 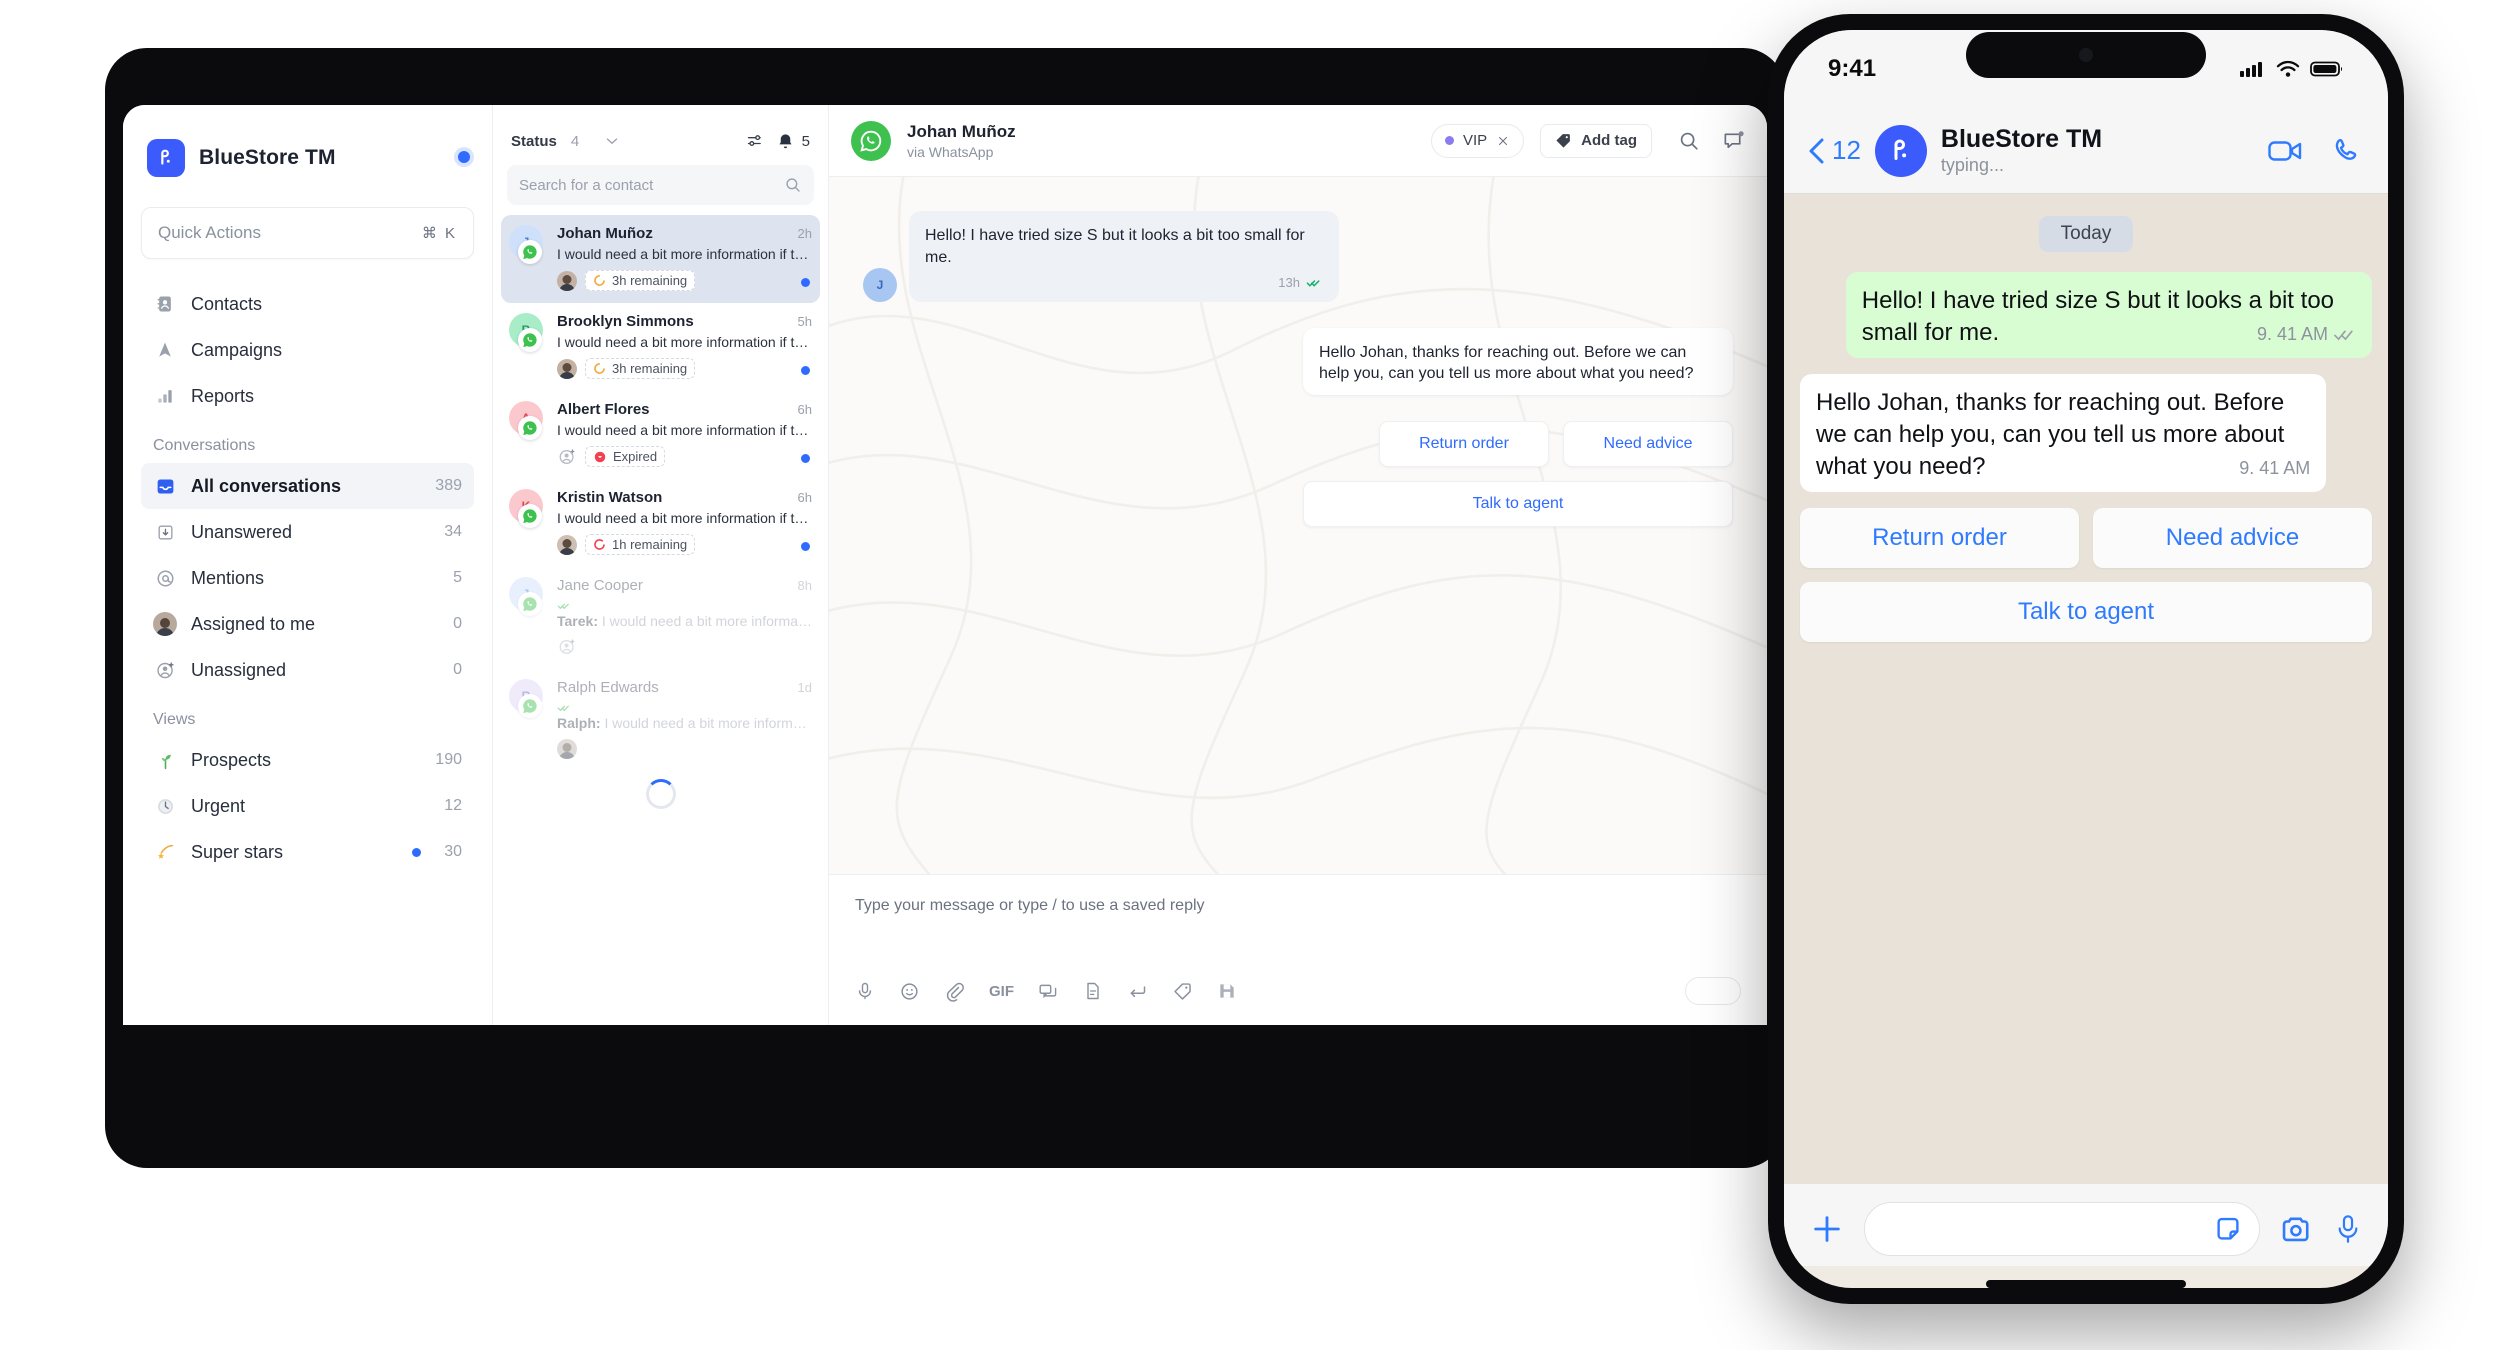 I want to click on preview-sender: Ralph:, so click(x=579, y=723).